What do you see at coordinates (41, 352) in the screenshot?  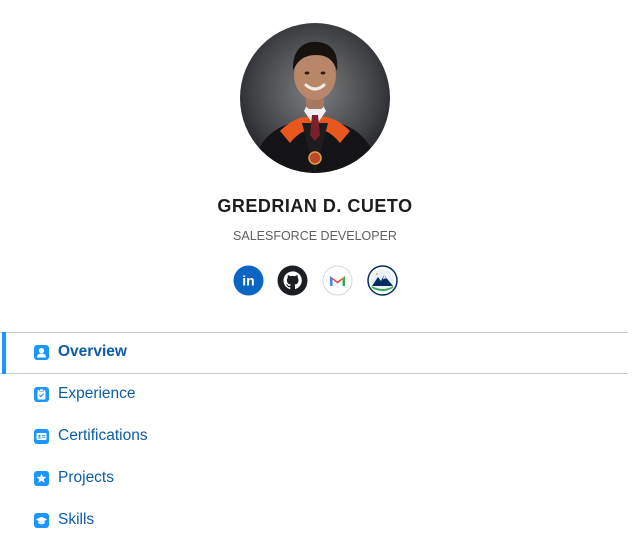 I see `user-icon` at bounding box center [41, 352].